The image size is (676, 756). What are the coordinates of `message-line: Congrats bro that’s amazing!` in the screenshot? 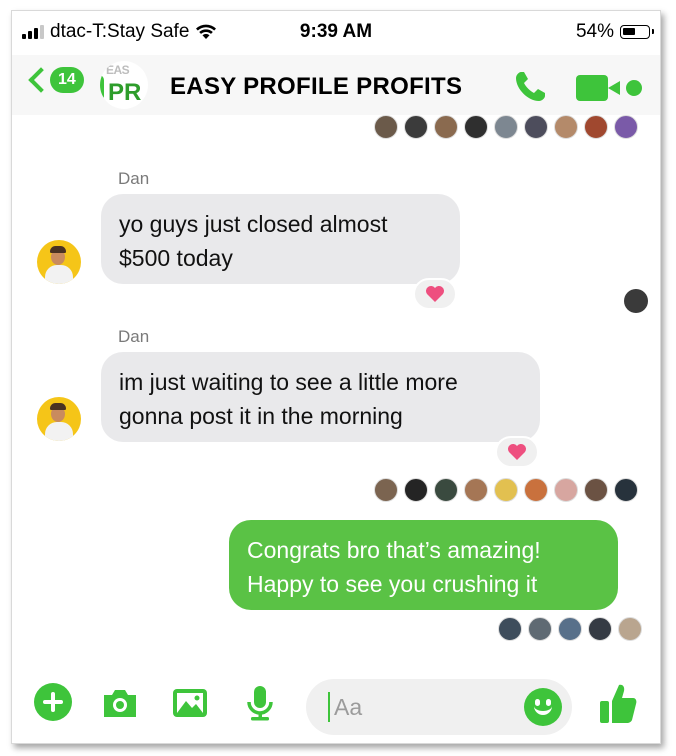 It's located at (394, 550).